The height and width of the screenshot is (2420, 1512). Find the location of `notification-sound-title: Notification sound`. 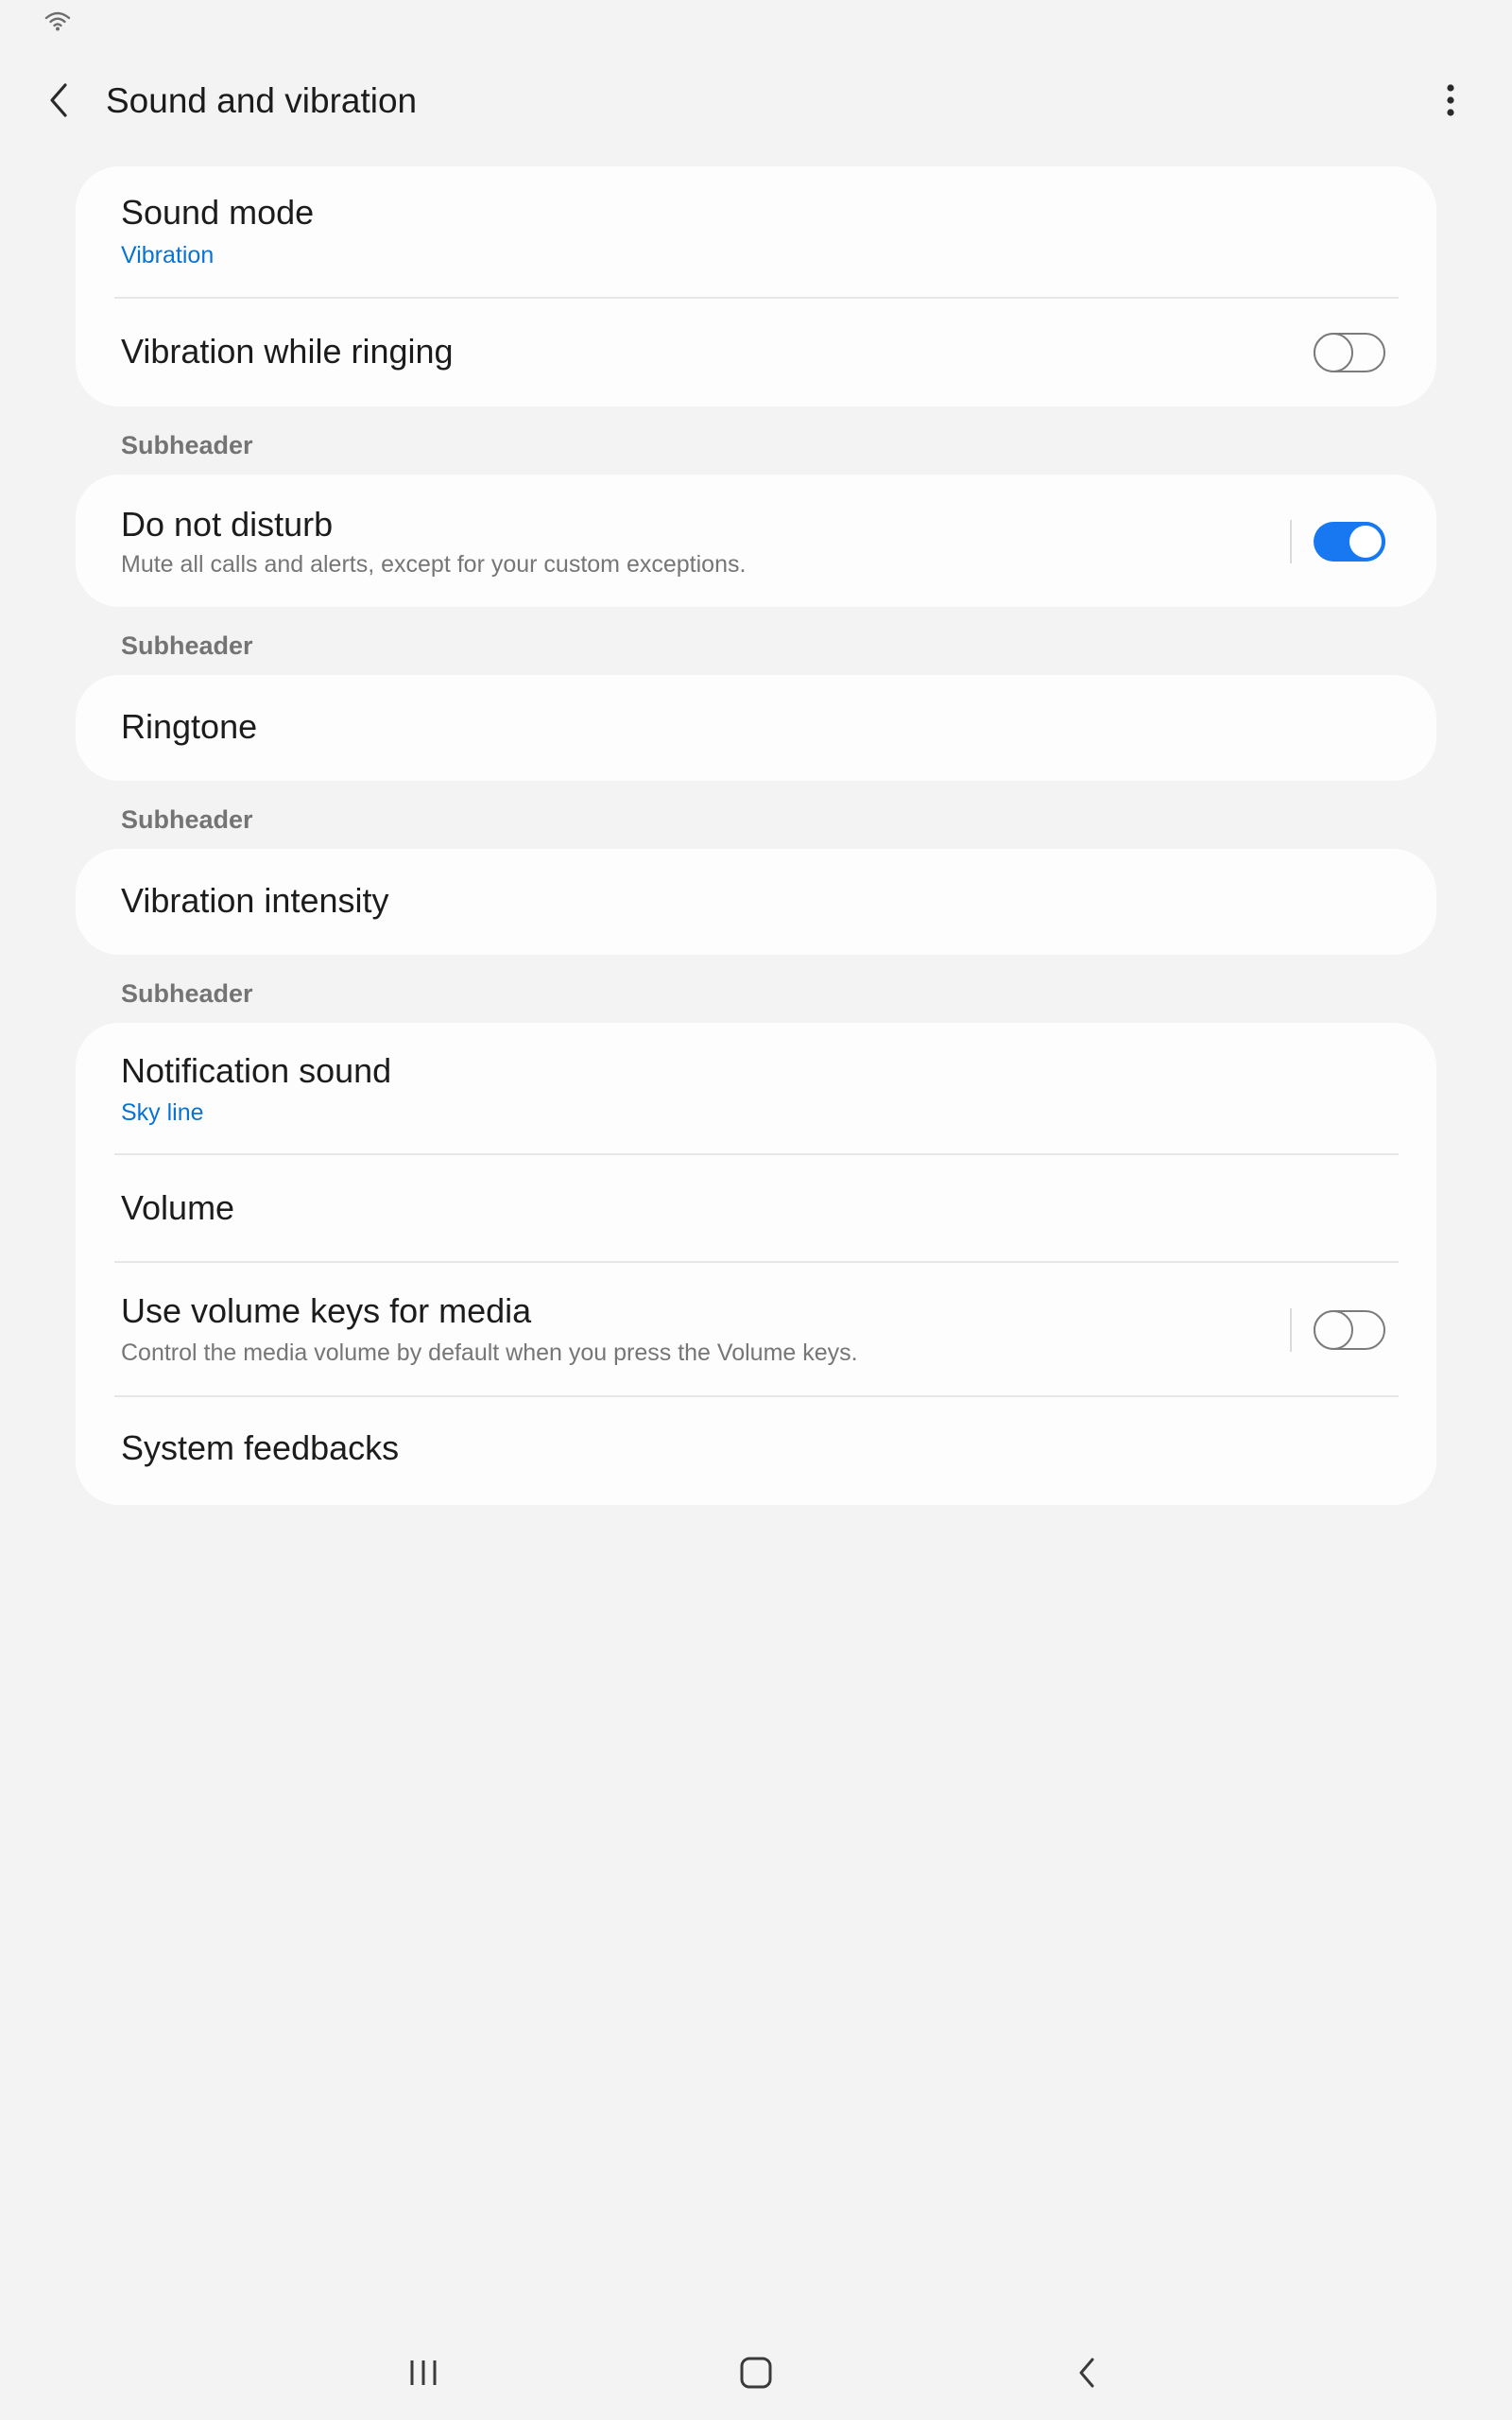

notification-sound-title: Notification sound is located at coordinates (256, 1070).